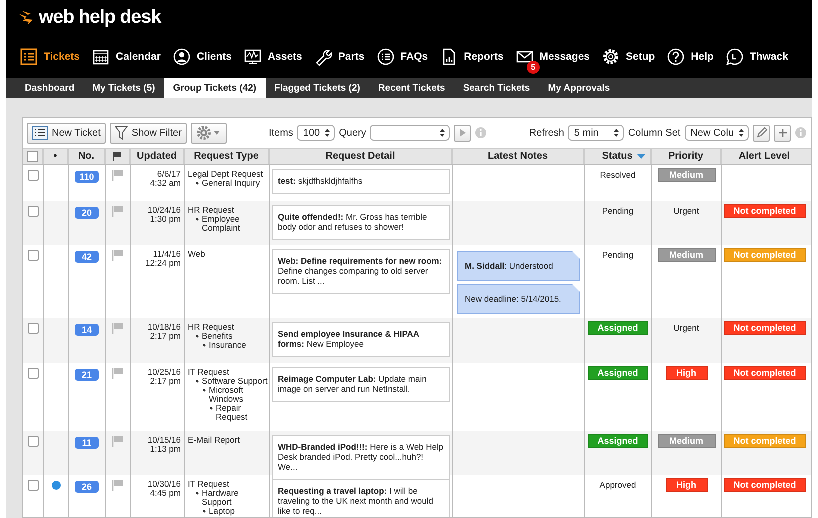 The width and height of the screenshot is (818, 518). What do you see at coordinates (339, 57) in the screenshot?
I see `nav-tab: Parts` at bounding box center [339, 57].